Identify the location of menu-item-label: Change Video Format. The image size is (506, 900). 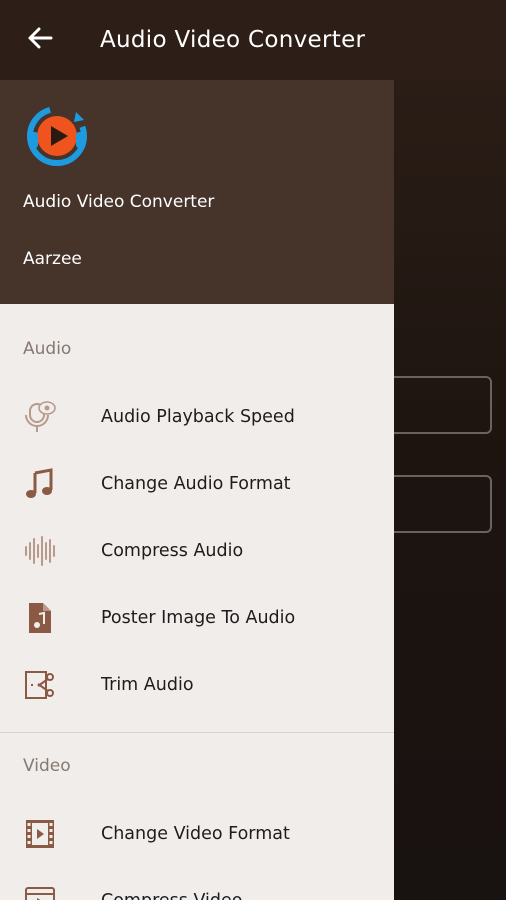
(195, 834).